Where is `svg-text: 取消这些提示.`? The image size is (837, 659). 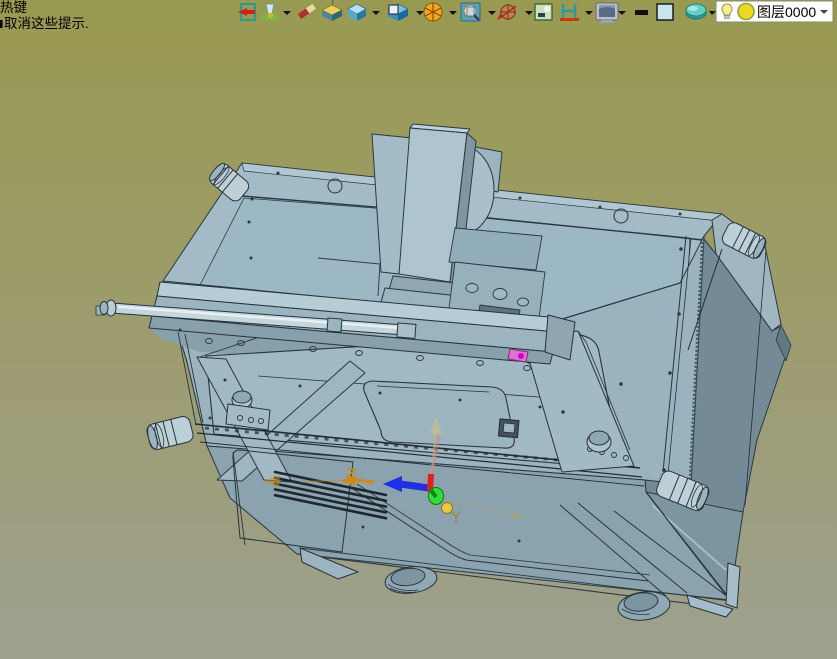
svg-text: 取消这些提示. is located at coordinates (46, 23).